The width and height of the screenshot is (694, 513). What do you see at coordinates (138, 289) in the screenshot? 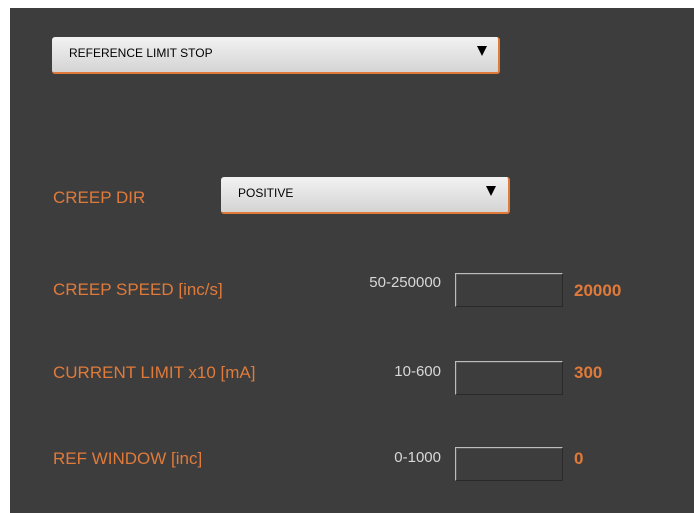
I see `creep-speed-label: CREEP SPEED [inc/s]` at bounding box center [138, 289].